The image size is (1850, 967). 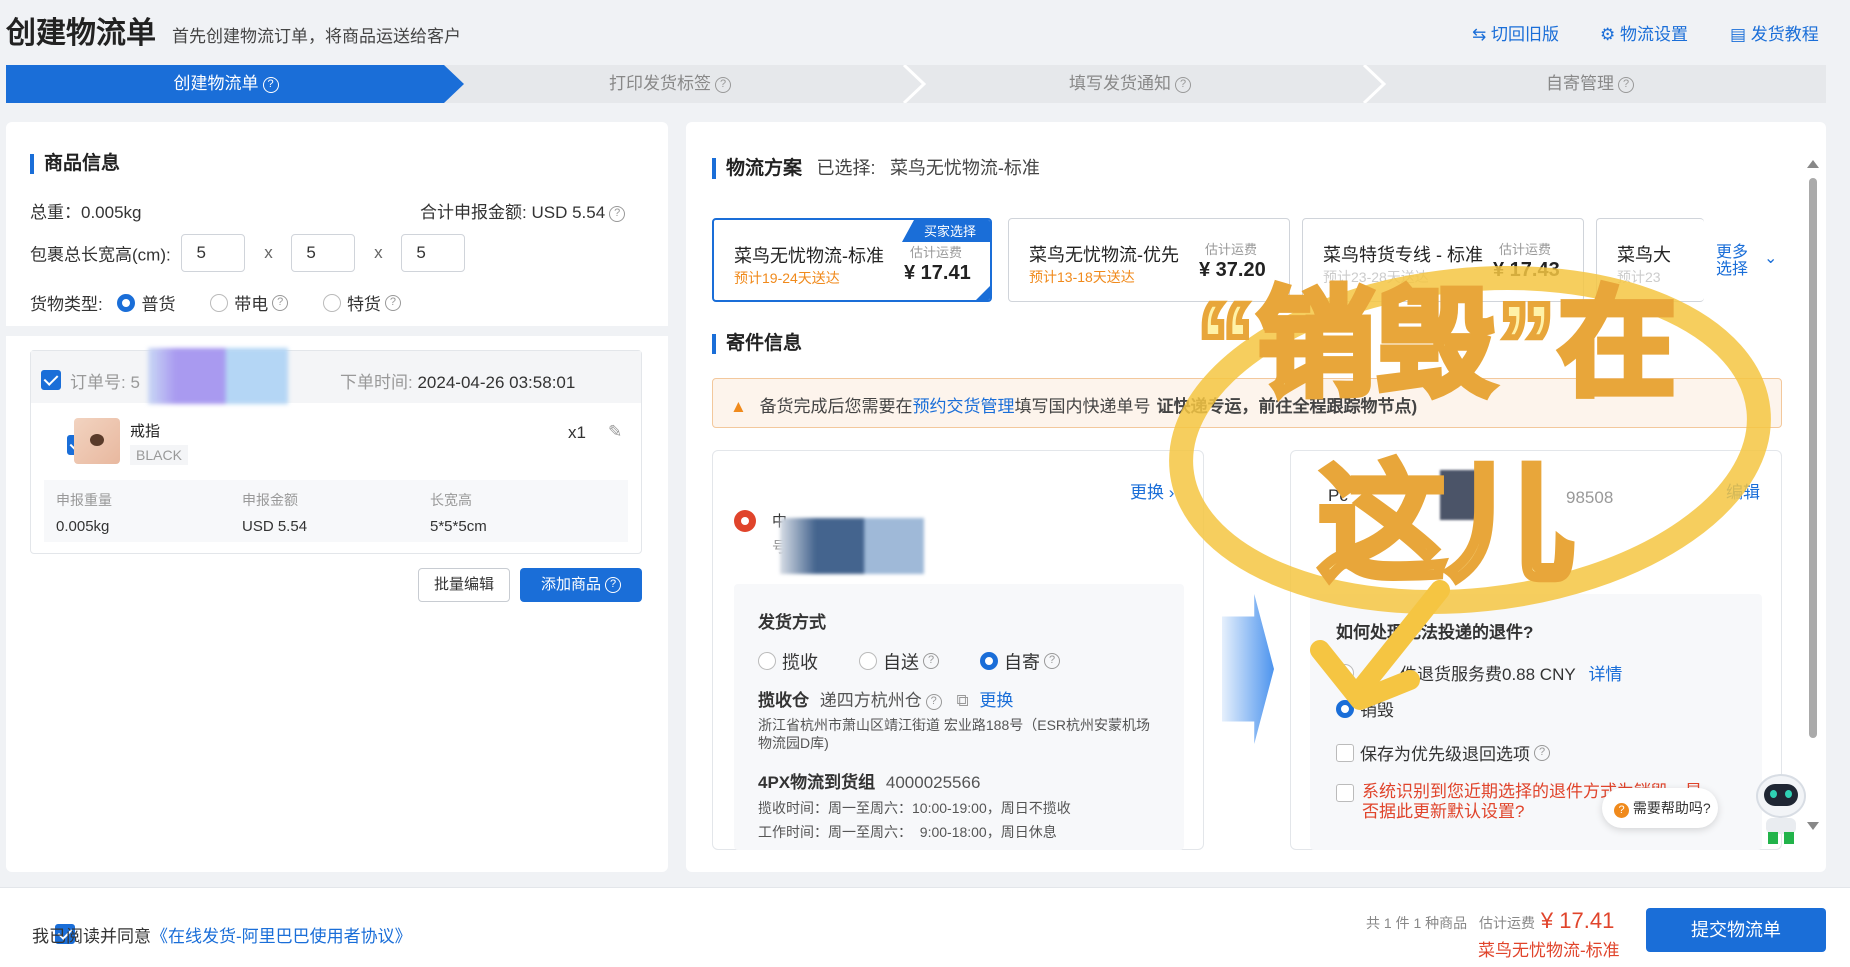 I want to click on cargo-type-special: 特货?, so click(x=361, y=303).